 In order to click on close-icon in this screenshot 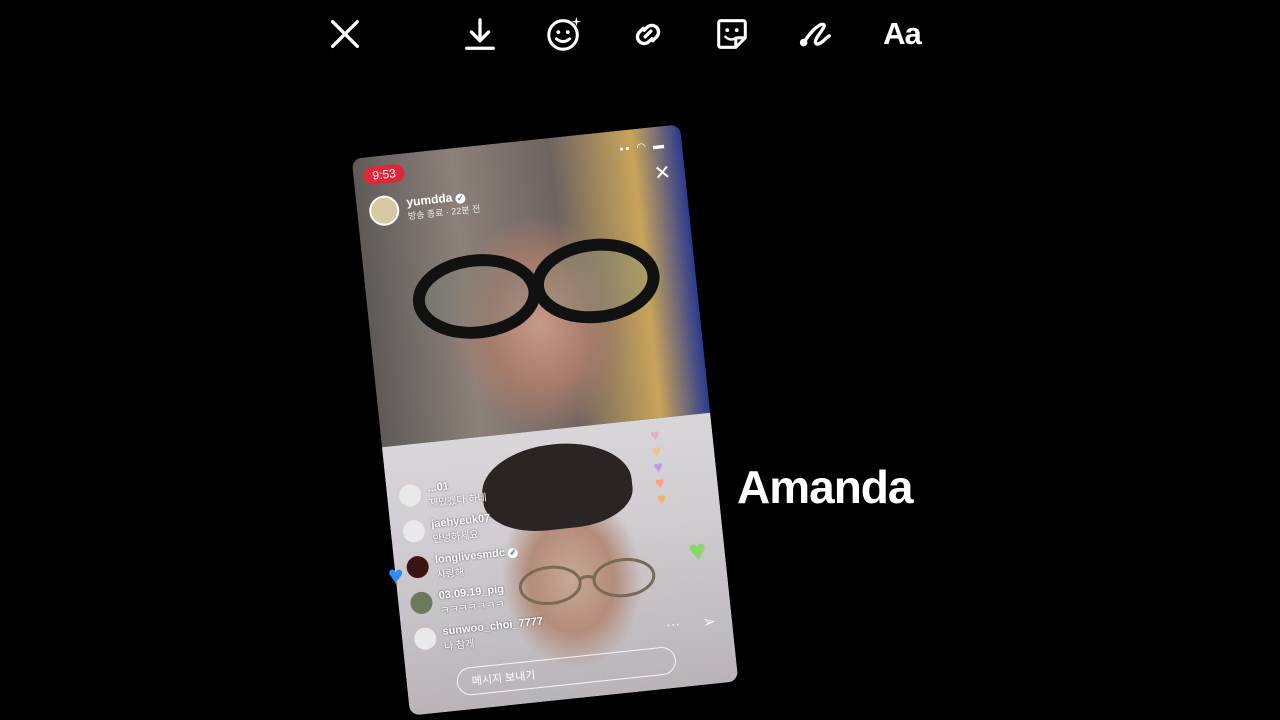, I will do `click(345, 34)`.